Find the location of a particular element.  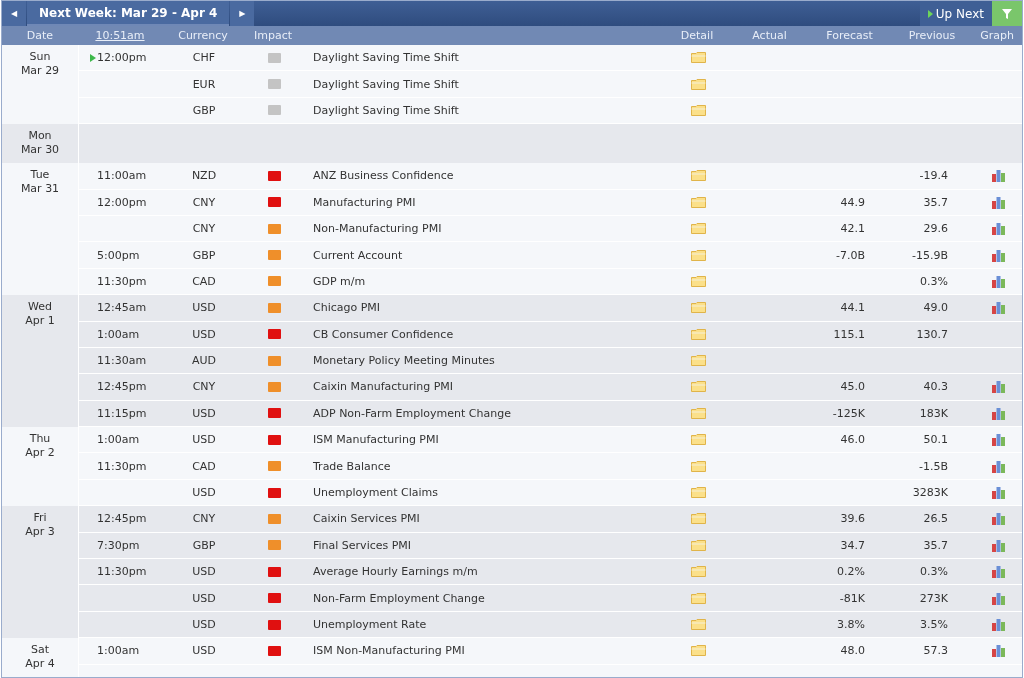

currency-cell-text: NZD is located at coordinates (204, 176).